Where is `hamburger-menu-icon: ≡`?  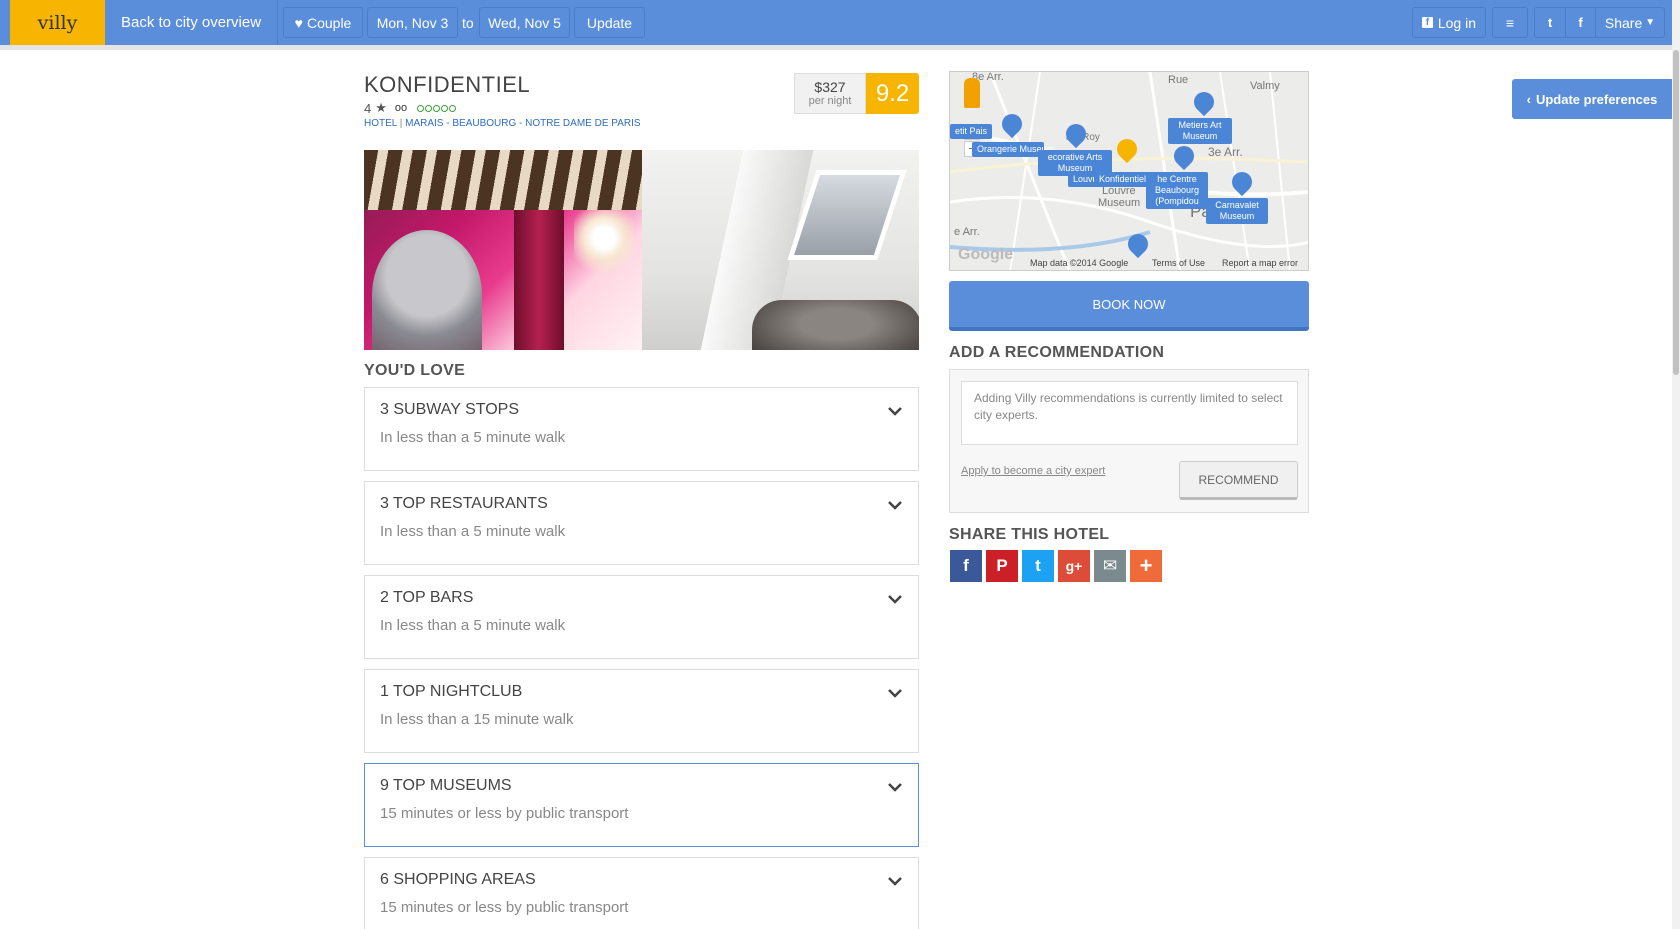 hamburger-menu-icon: ≡ is located at coordinates (1510, 22).